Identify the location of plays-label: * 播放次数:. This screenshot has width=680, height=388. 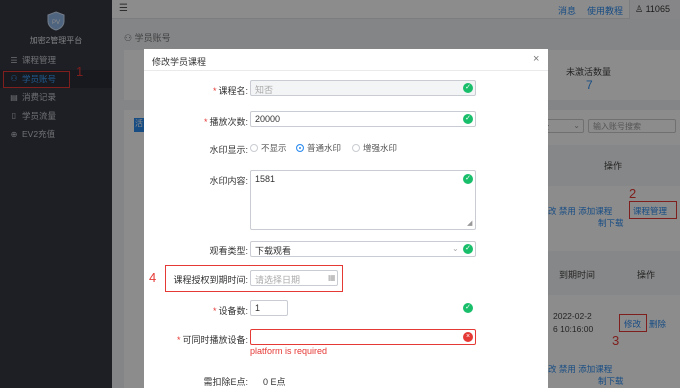
(225, 122).